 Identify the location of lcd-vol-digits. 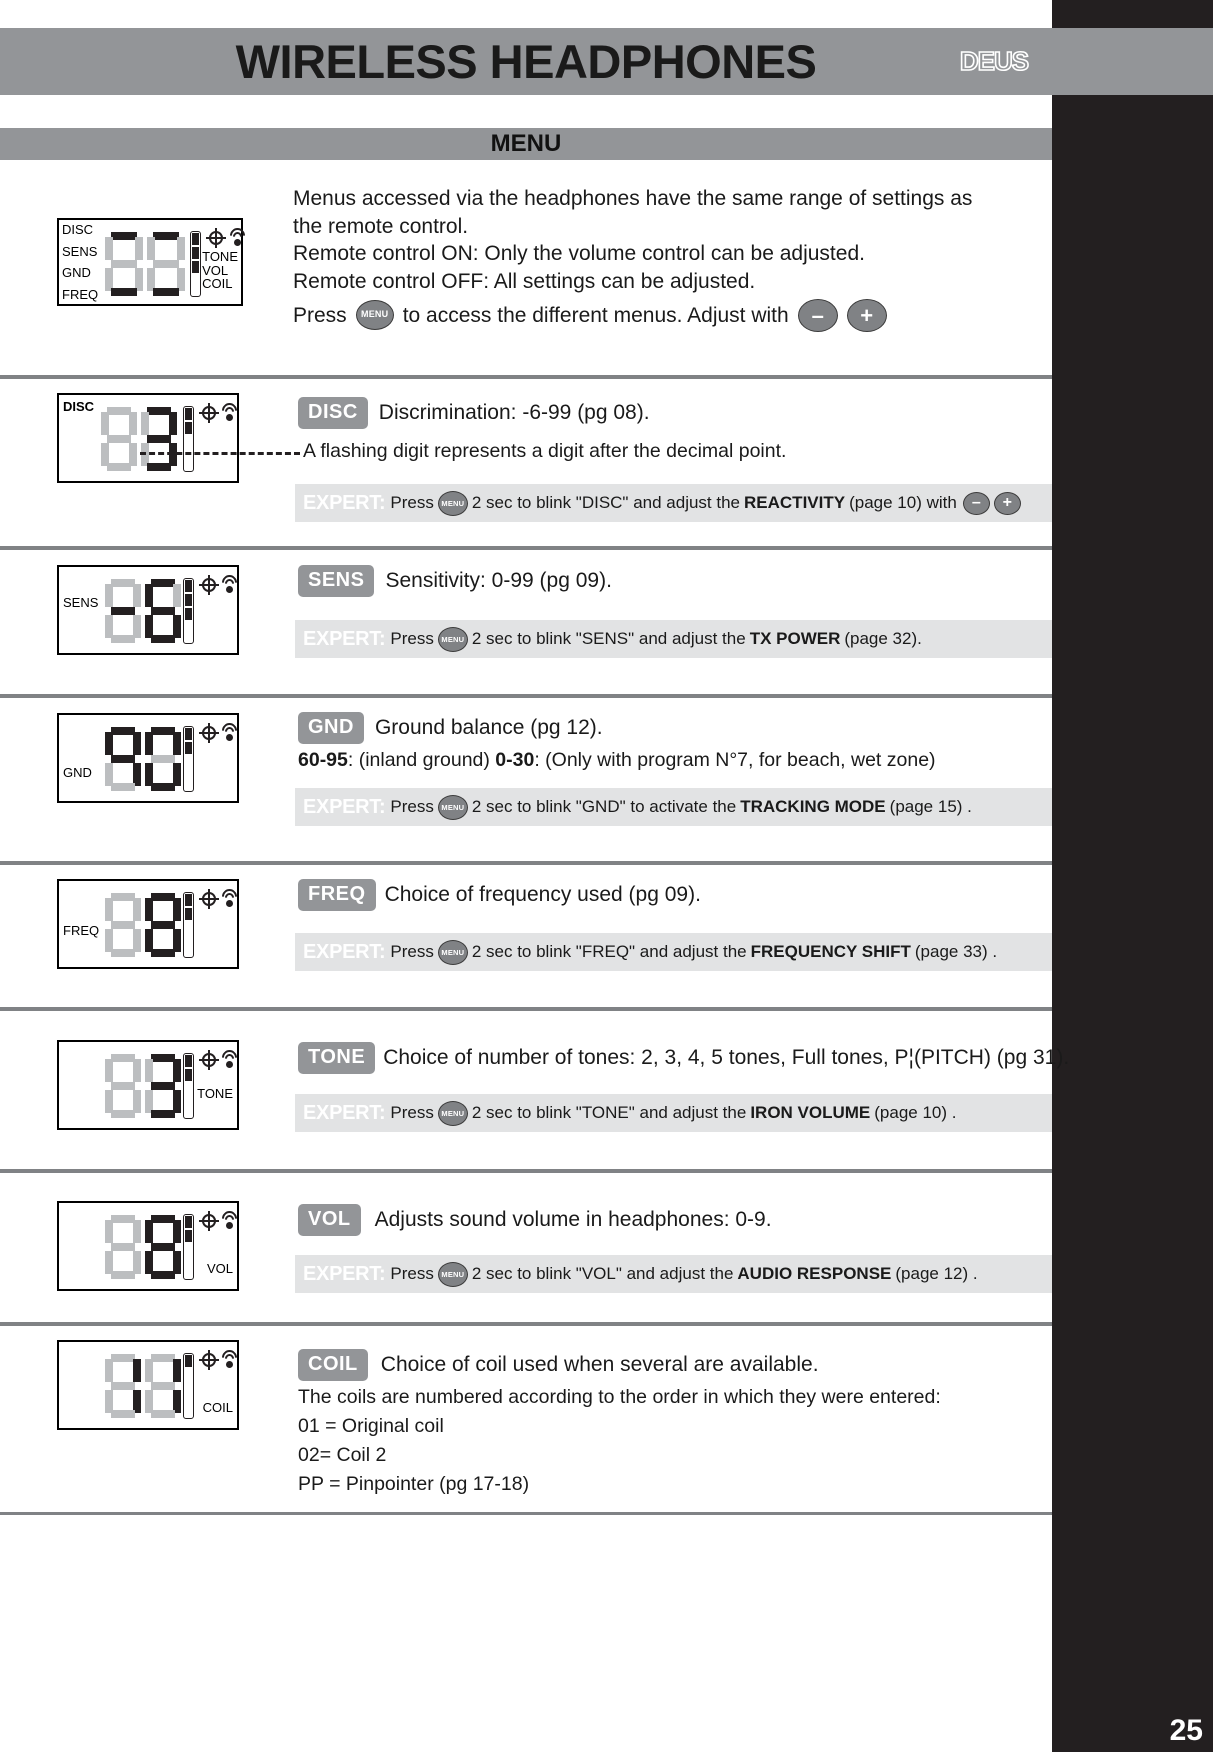
(143, 1247).